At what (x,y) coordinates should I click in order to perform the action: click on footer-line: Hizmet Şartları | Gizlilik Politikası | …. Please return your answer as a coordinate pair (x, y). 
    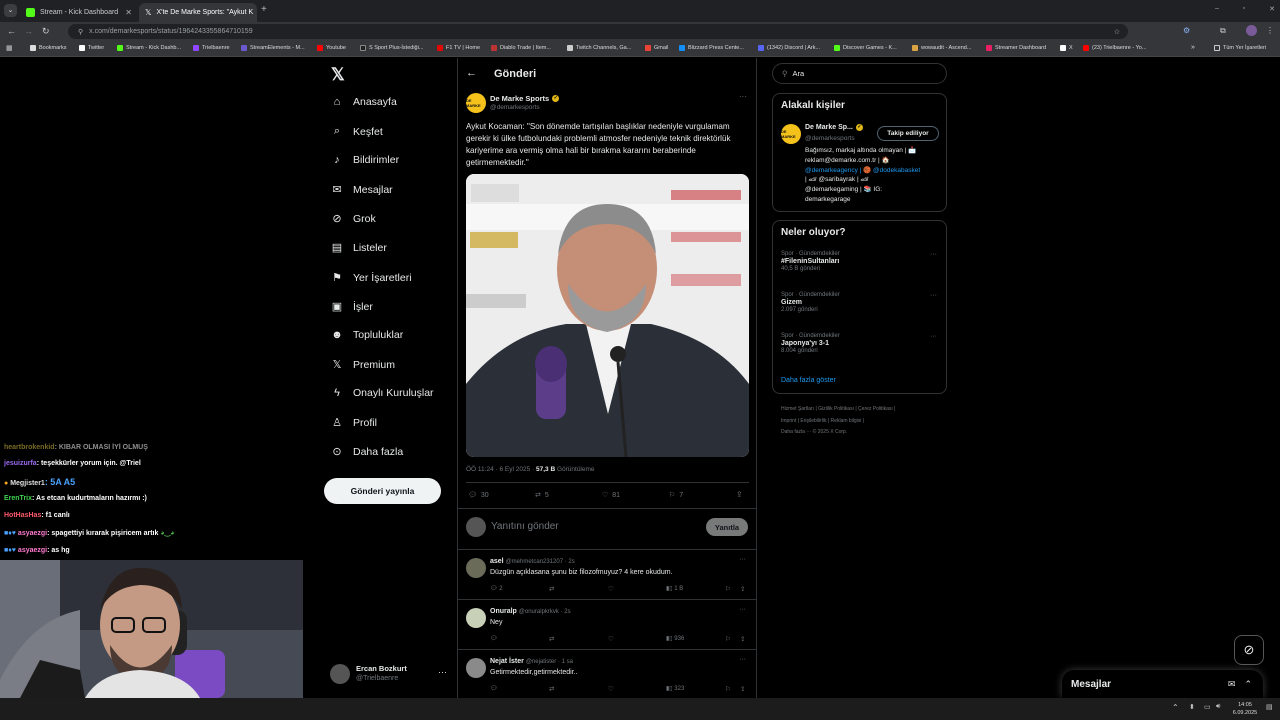
    Looking at the image, I should click on (838, 410).